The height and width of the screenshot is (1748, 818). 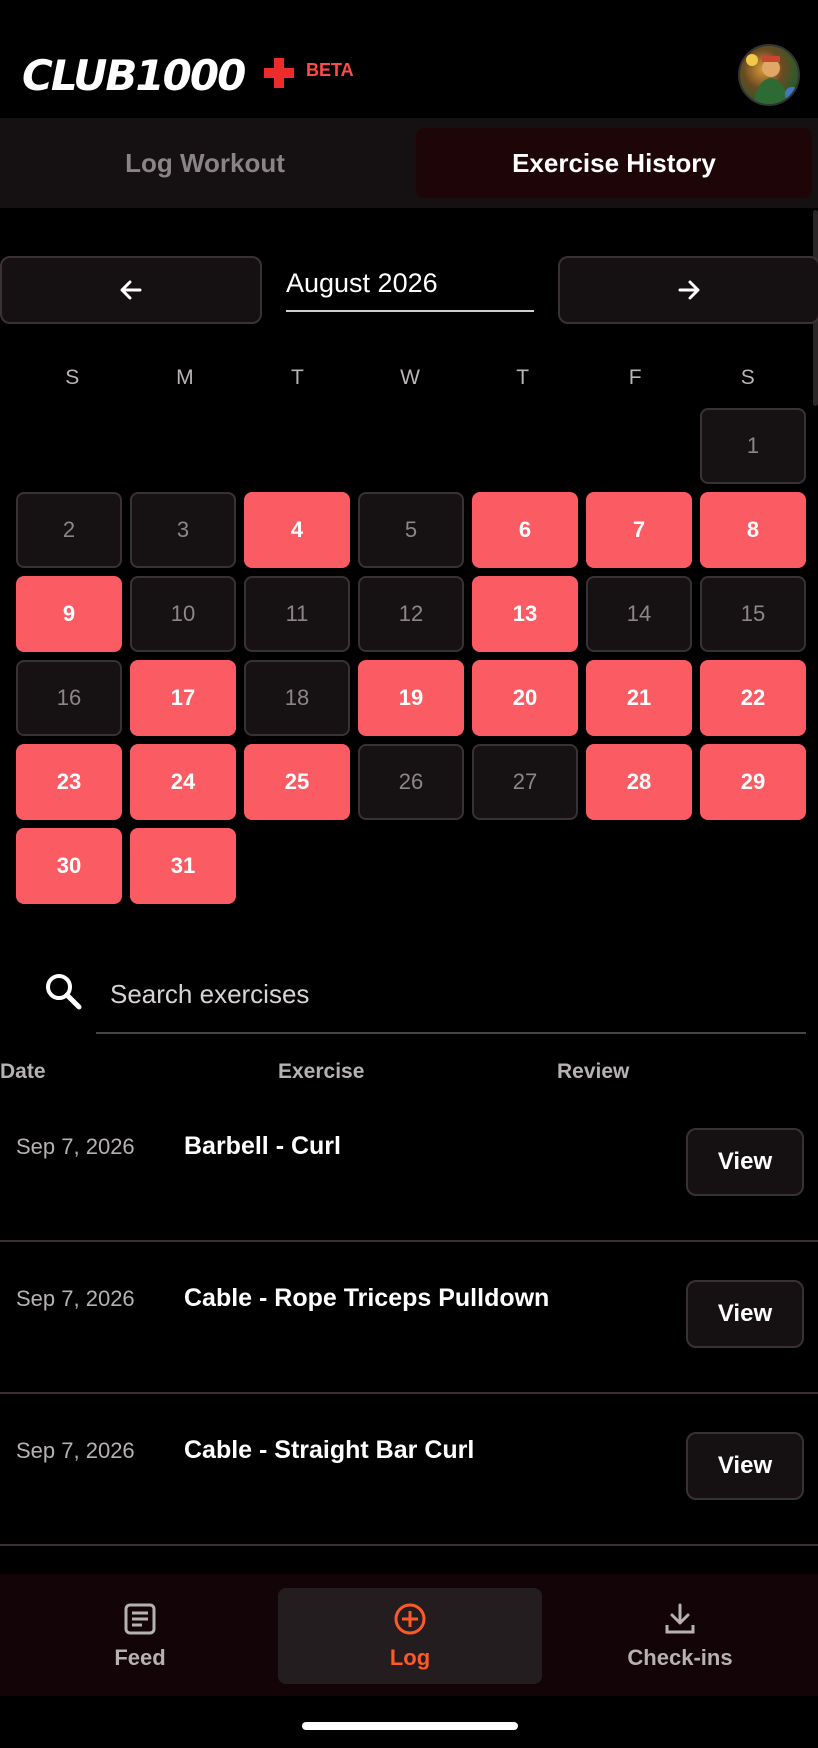 What do you see at coordinates (321, 1072) in the screenshot?
I see `column-header-exercise: Exercise` at bounding box center [321, 1072].